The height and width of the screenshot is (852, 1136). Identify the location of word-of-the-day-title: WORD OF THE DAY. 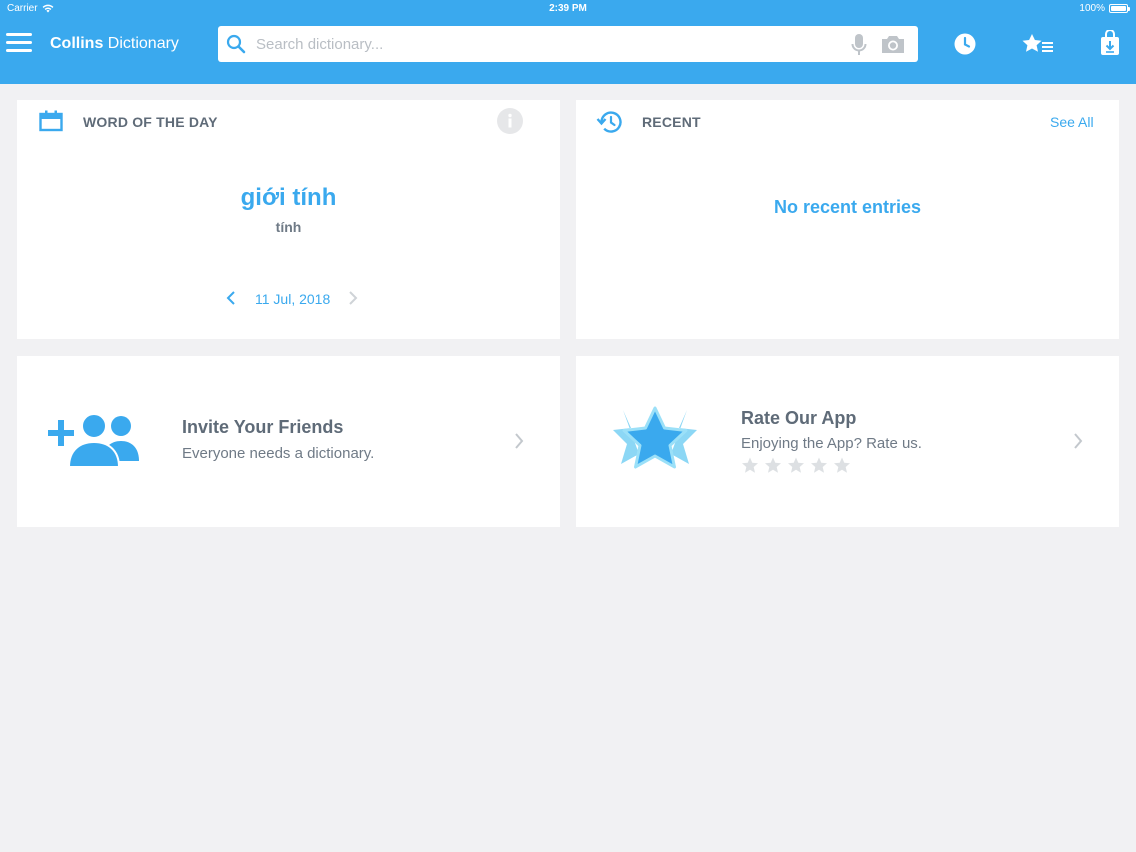
(150, 122).